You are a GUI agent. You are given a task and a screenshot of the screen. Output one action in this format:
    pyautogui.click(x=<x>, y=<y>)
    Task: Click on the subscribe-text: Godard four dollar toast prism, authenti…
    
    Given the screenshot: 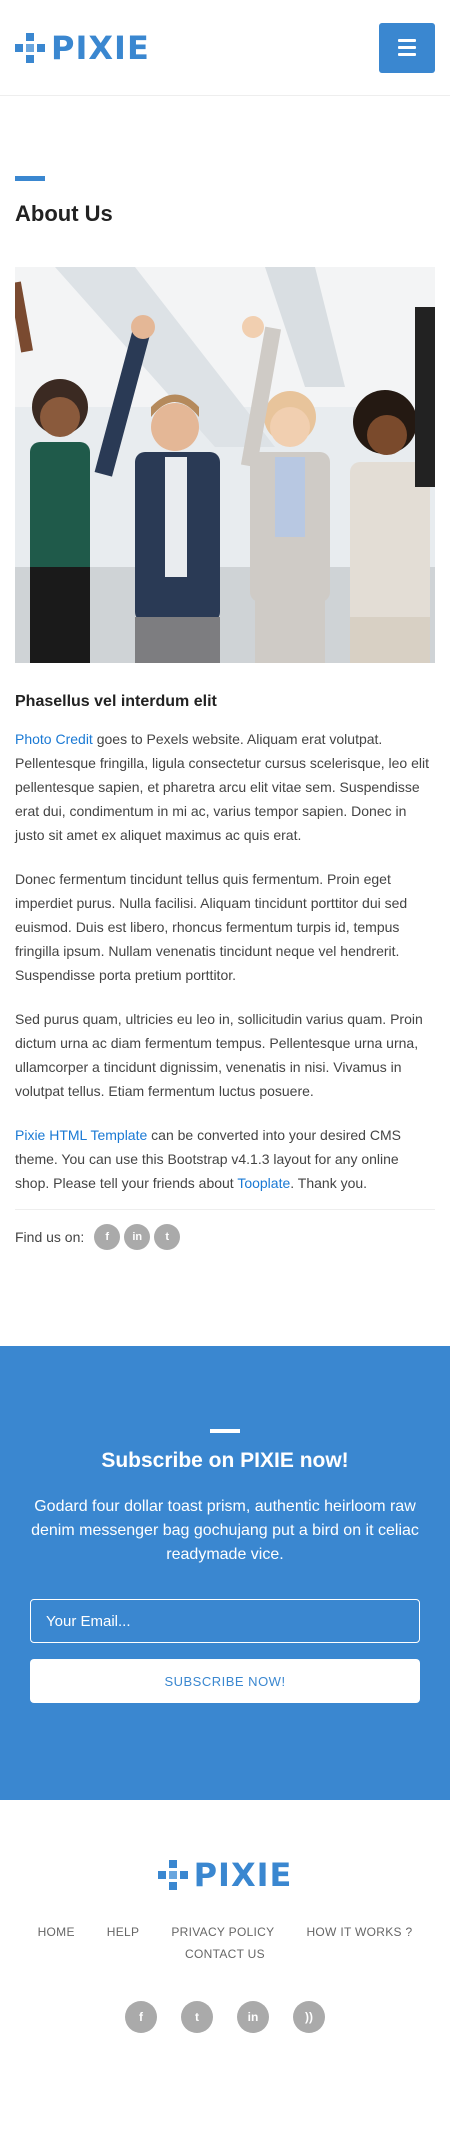 What is the action you would take?
    pyautogui.click(x=225, y=1530)
    